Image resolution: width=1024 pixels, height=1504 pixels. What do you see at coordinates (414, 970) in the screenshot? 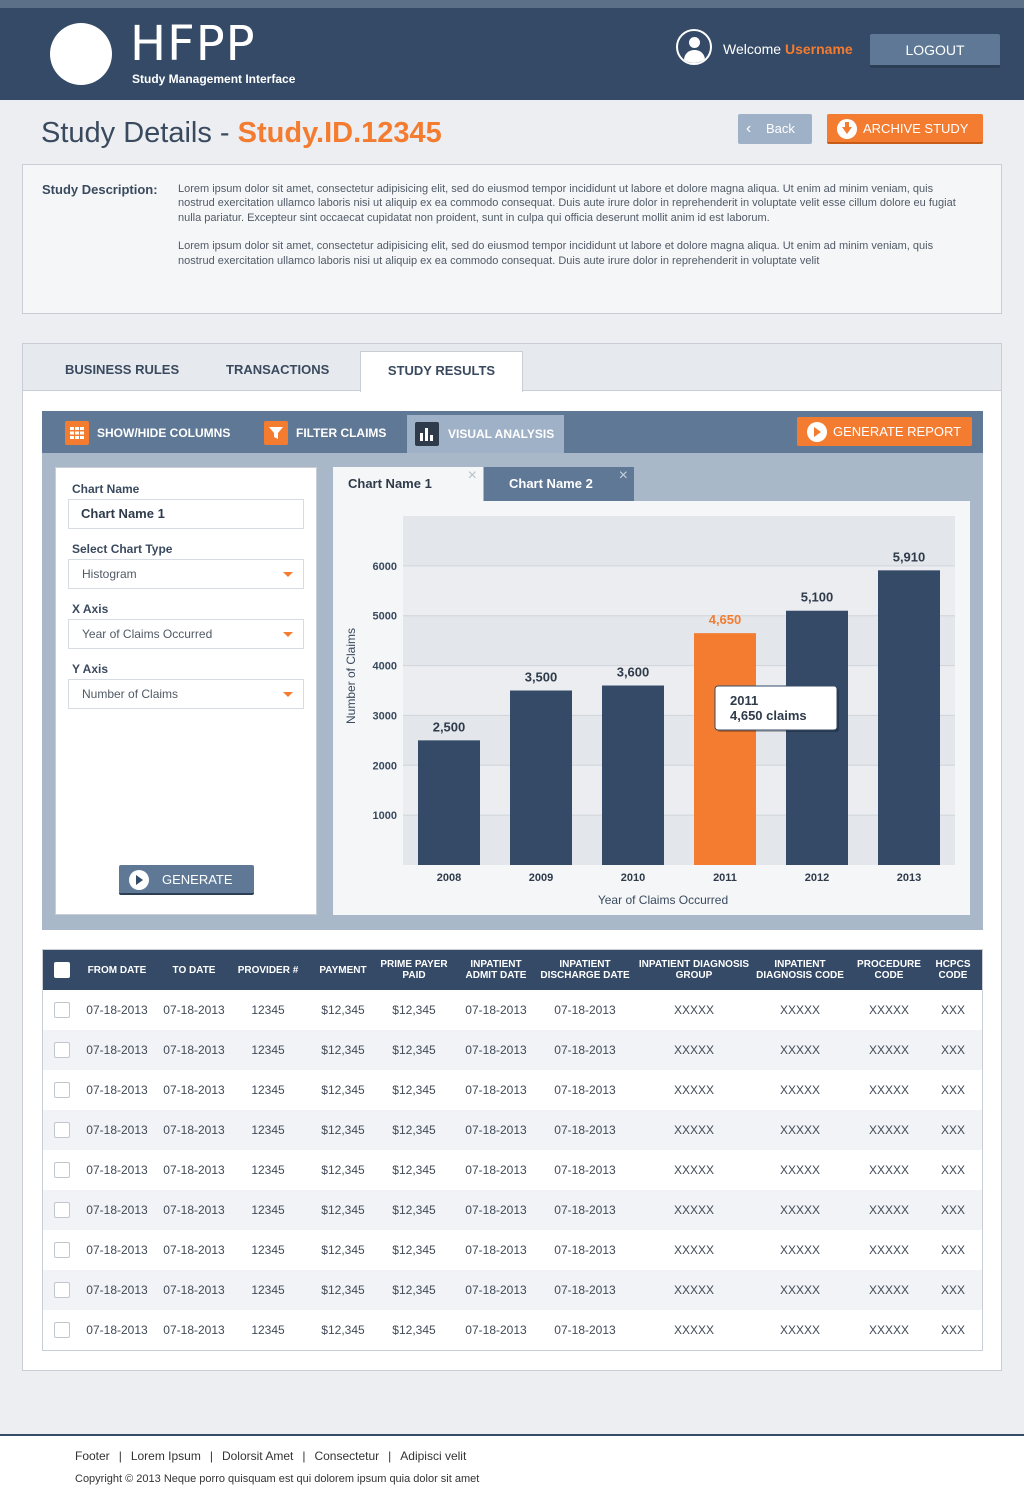
I see `column-header: PRIME PAYER PAID` at bounding box center [414, 970].